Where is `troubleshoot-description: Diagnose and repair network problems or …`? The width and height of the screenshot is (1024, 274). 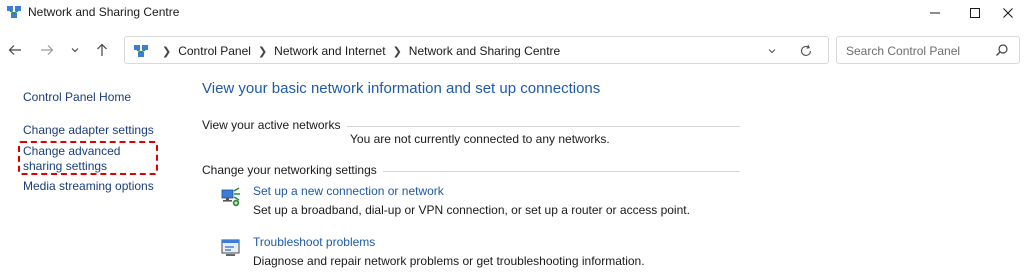 troubleshoot-description: Diagnose and repair network problems or … is located at coordinates (449, 261).